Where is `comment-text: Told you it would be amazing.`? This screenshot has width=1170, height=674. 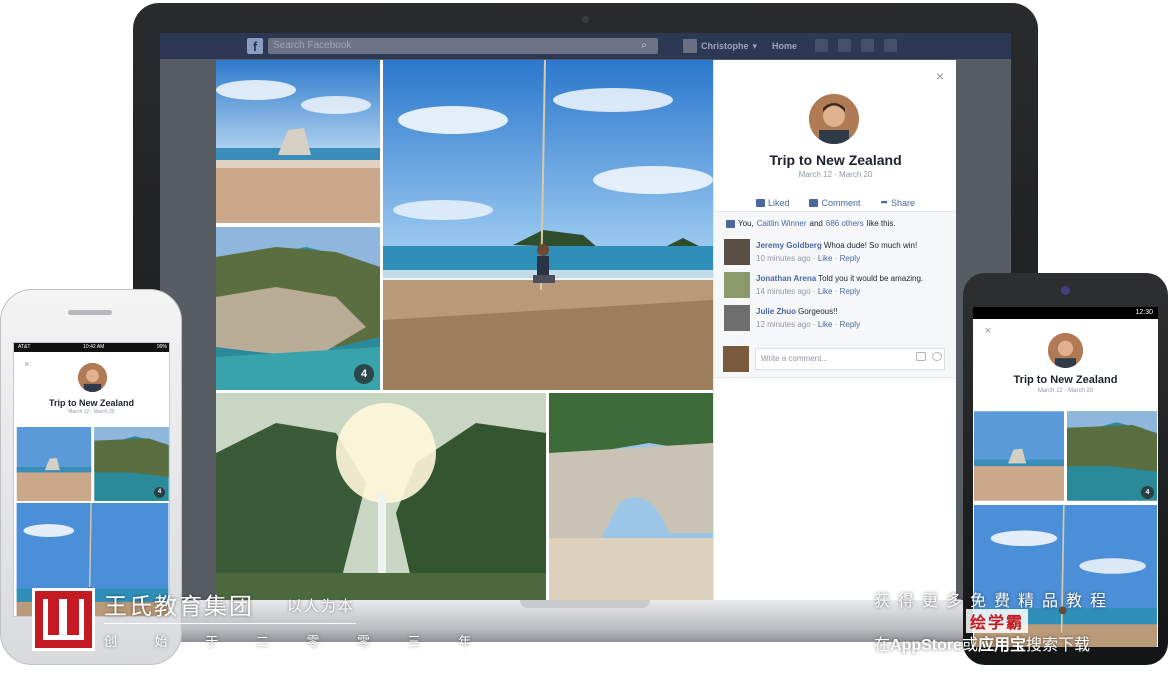
comment-text: Told you it would be amazing. is located at coordinates (871, 278).